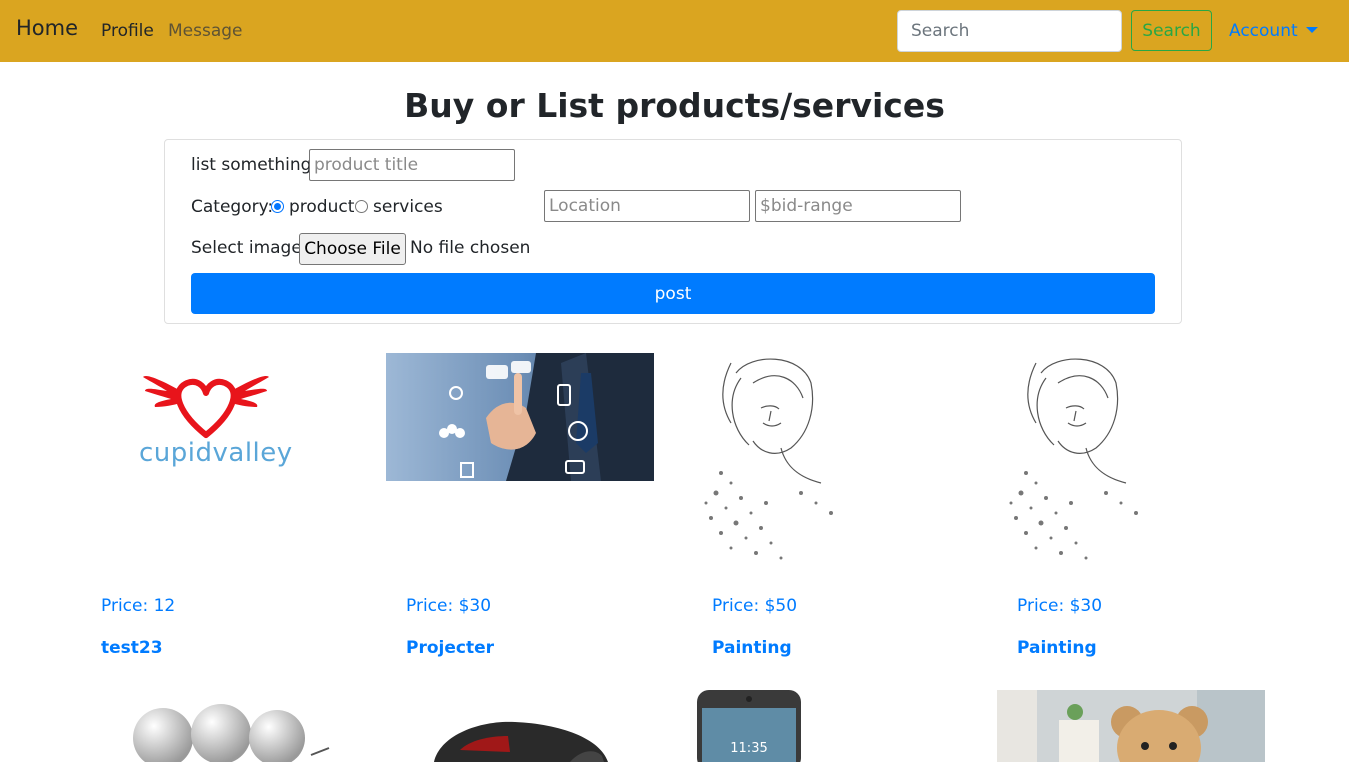 The width and height of the screenshot is (1349, 762). I want to click on category-services-label: services, so click(408, 207).